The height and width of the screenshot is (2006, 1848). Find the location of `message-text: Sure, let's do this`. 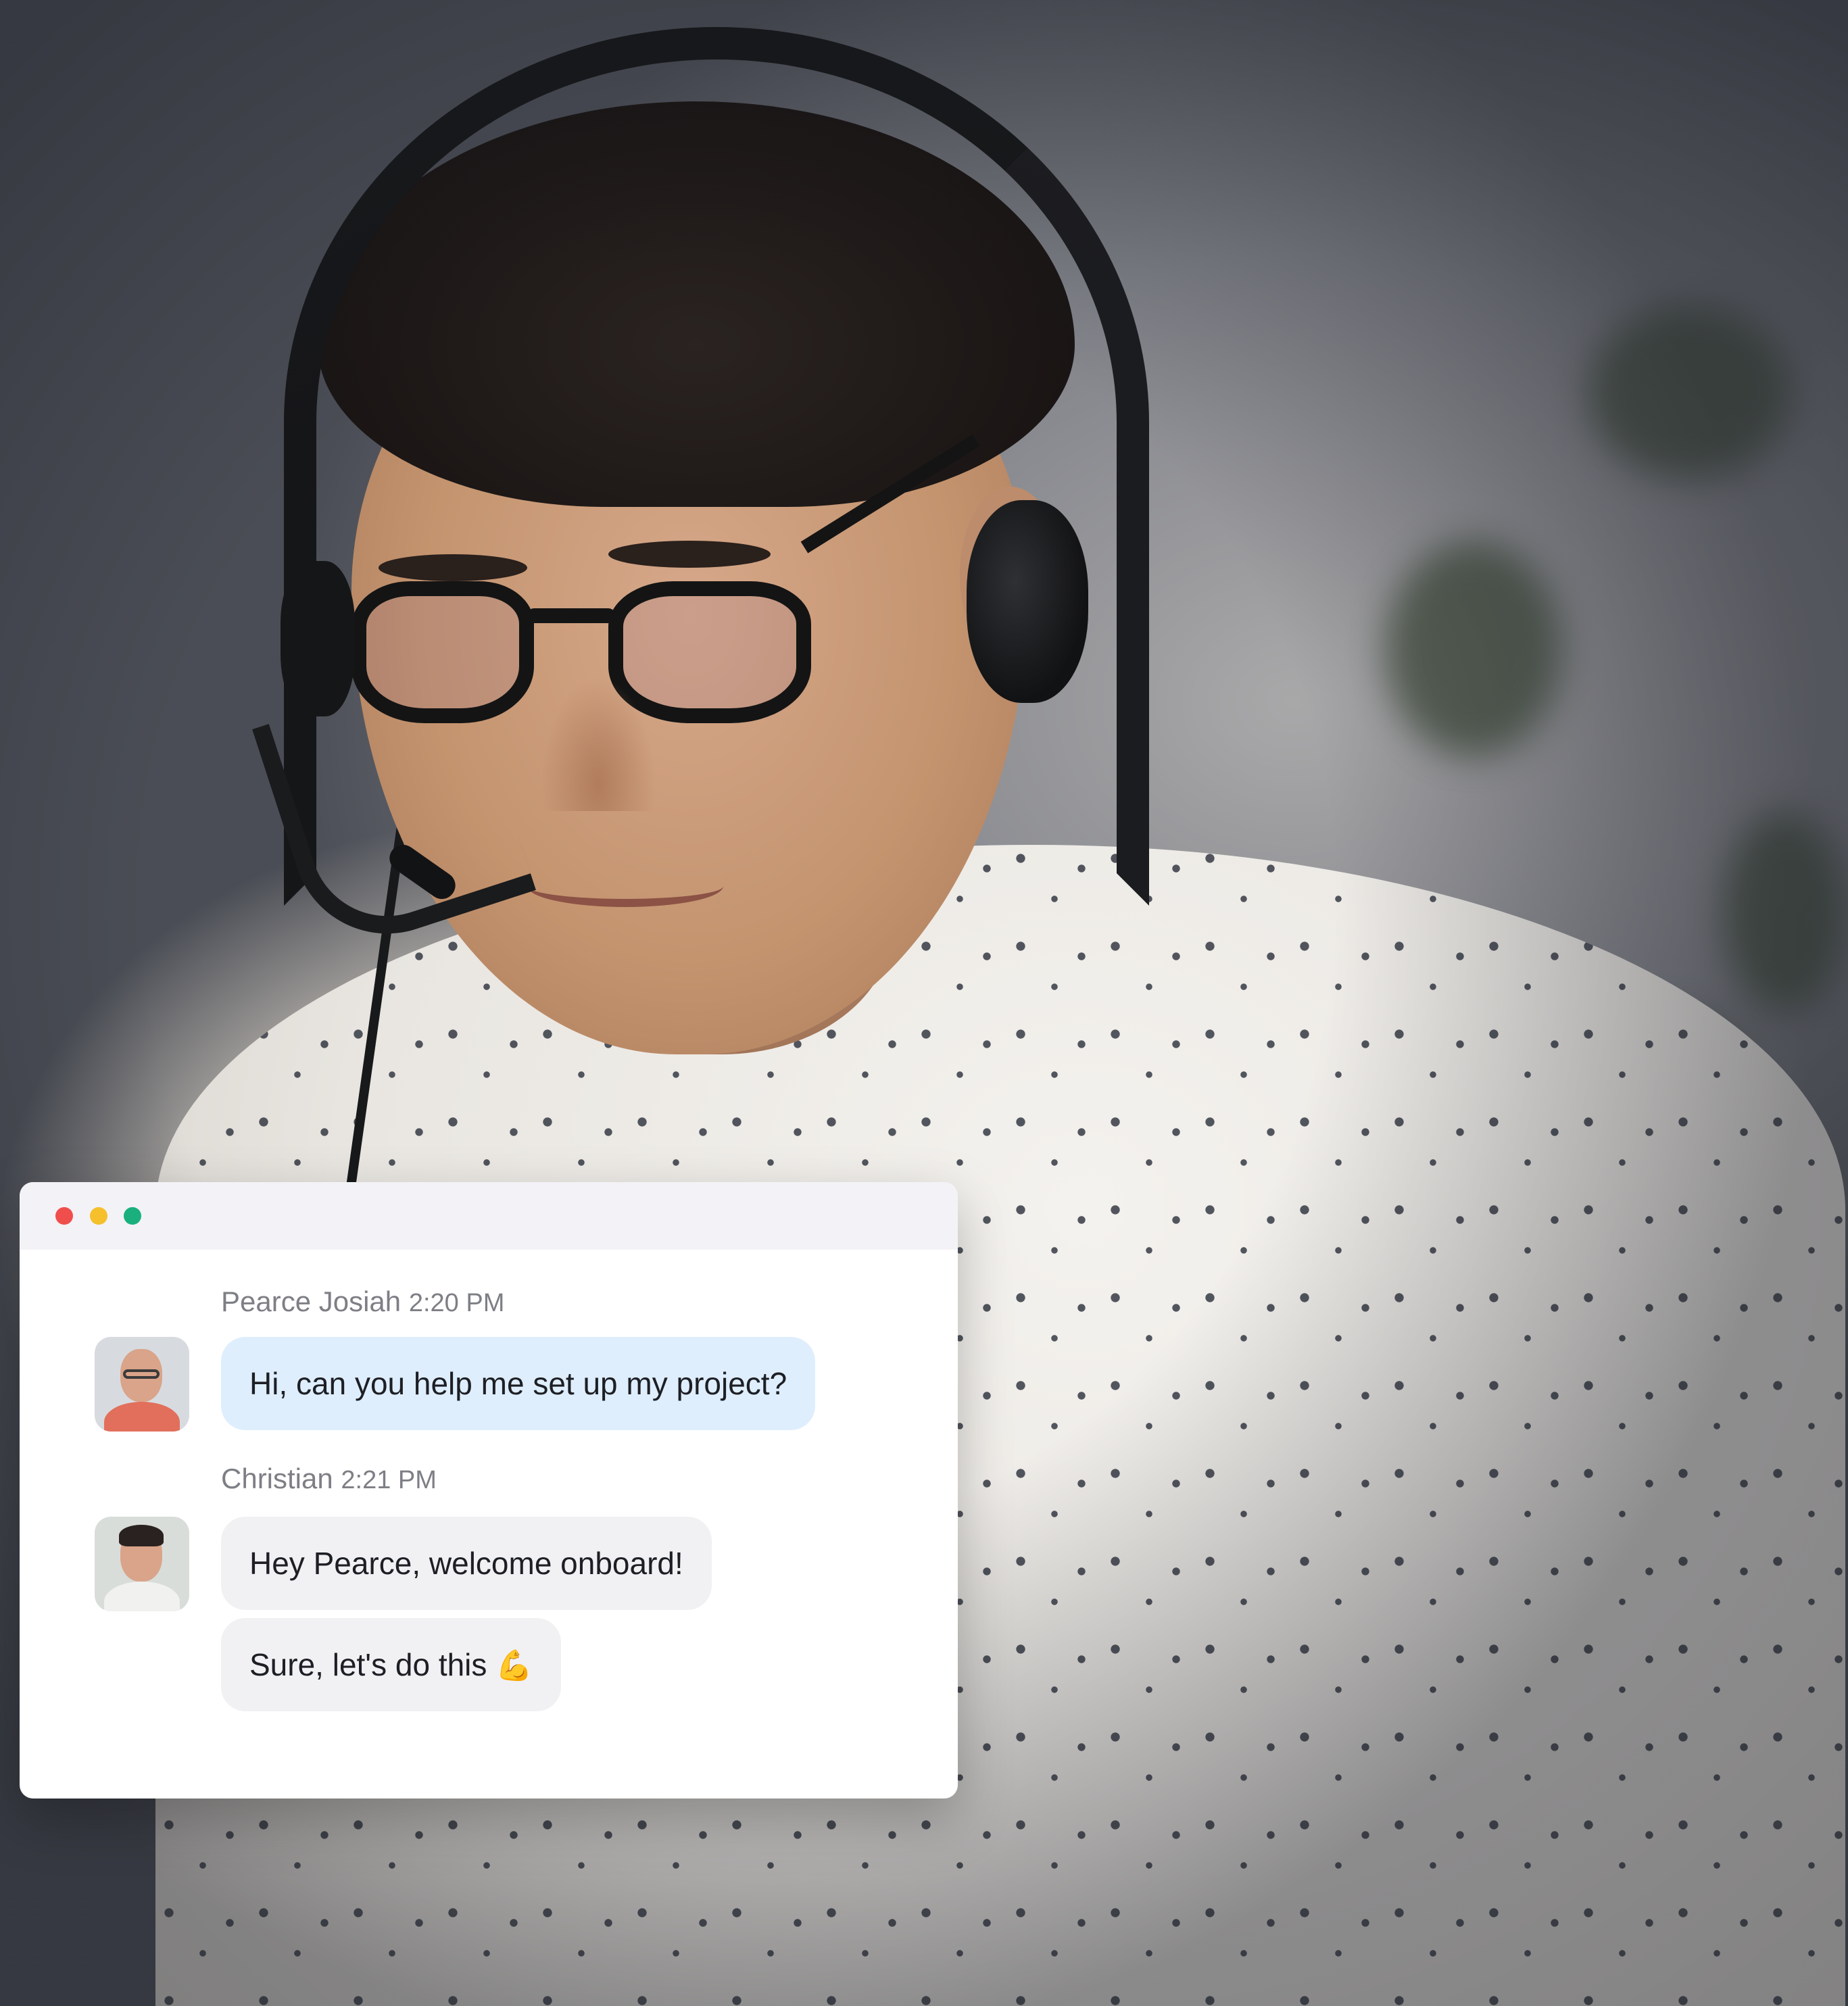

message-text: Sure, let's do this is located at coordinates (368, 1664).